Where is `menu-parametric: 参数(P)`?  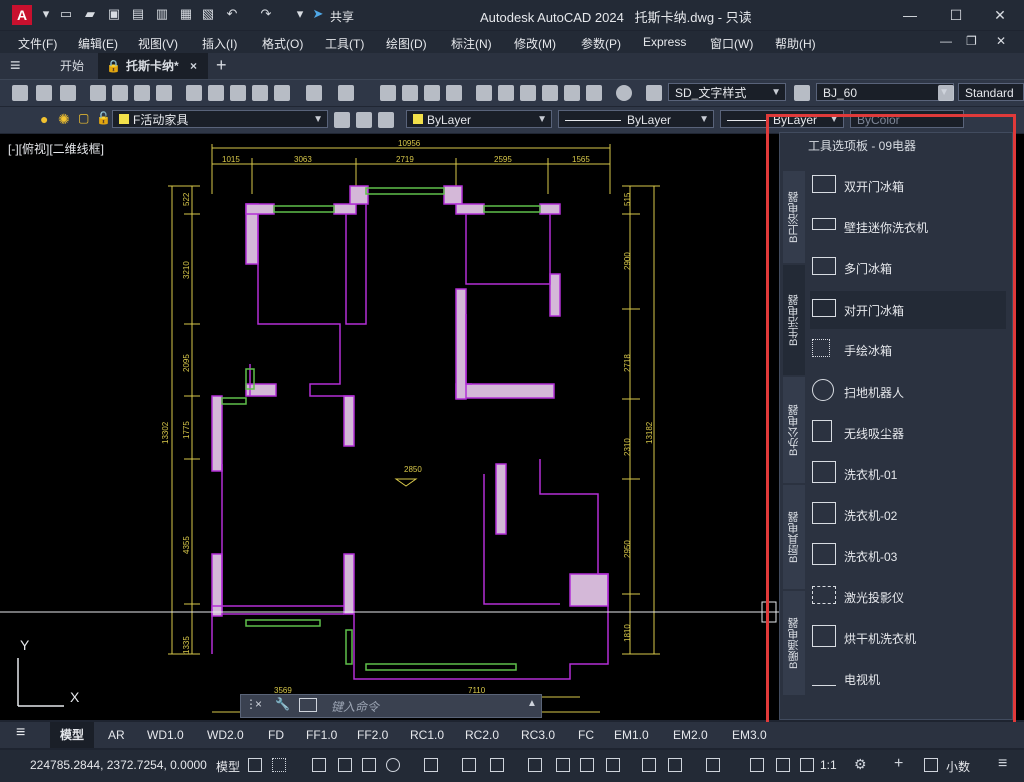
menu-parametric: 参数(P) is located at coordinates (601, 43).